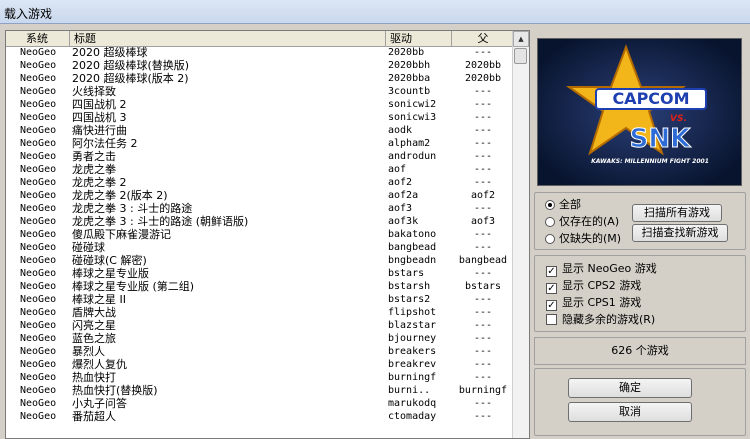  I want to click on cell-title: 爆烈人复仇, so click(99, 364).